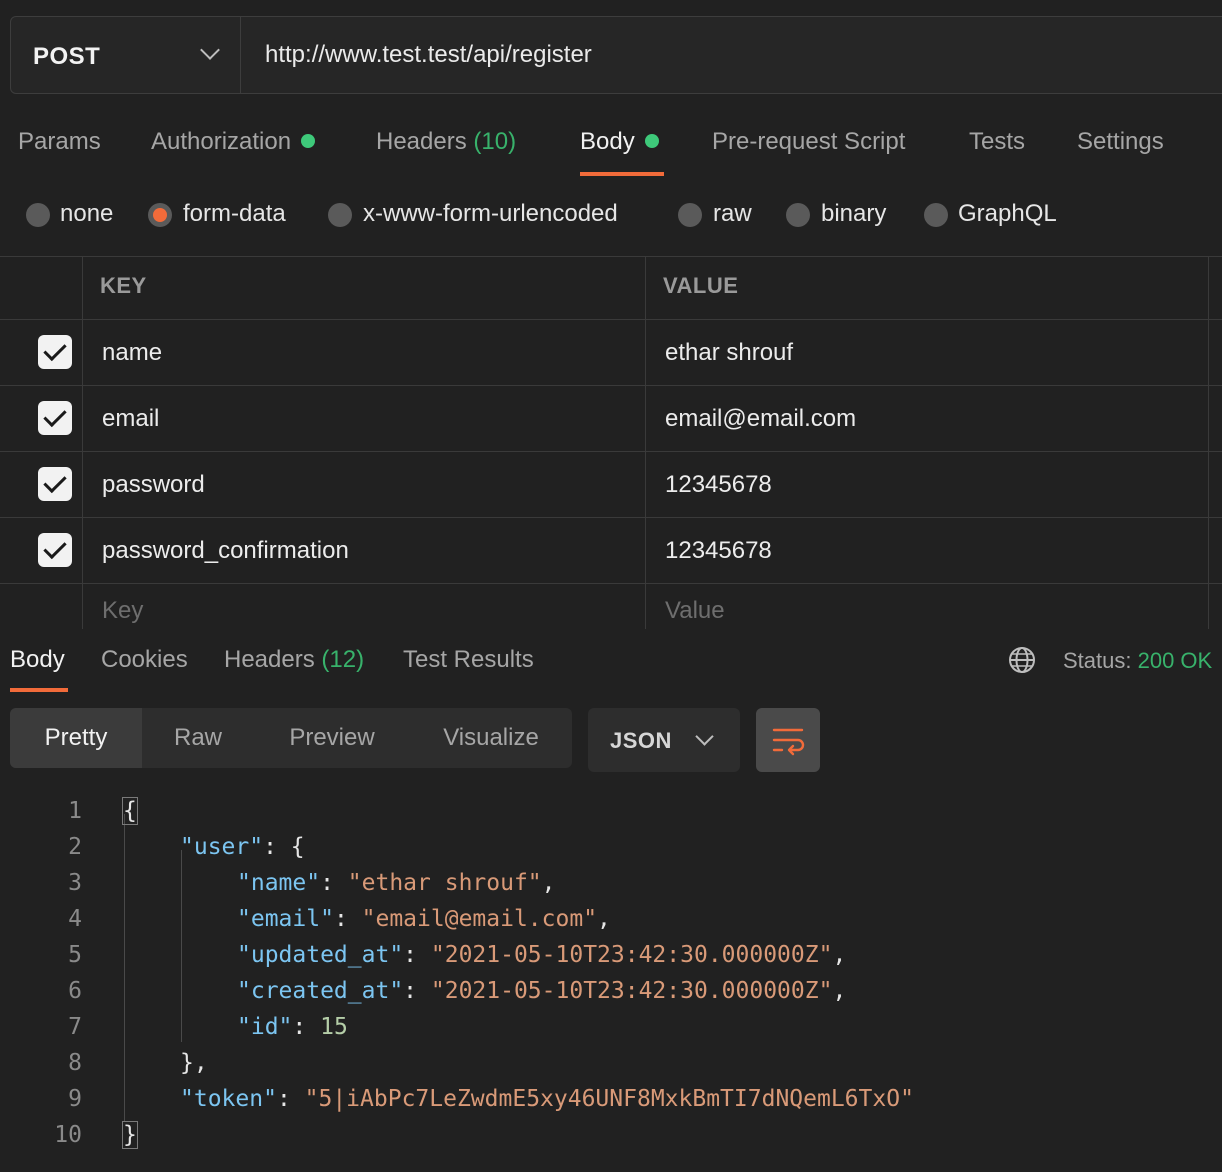 Image resolution: width=1222 pixels, height=1172 pixels. What do you see at coordinates (1120, 142) in the screenshot?
I see `tab-settings: Settings` at bounding box center [1120, 142].